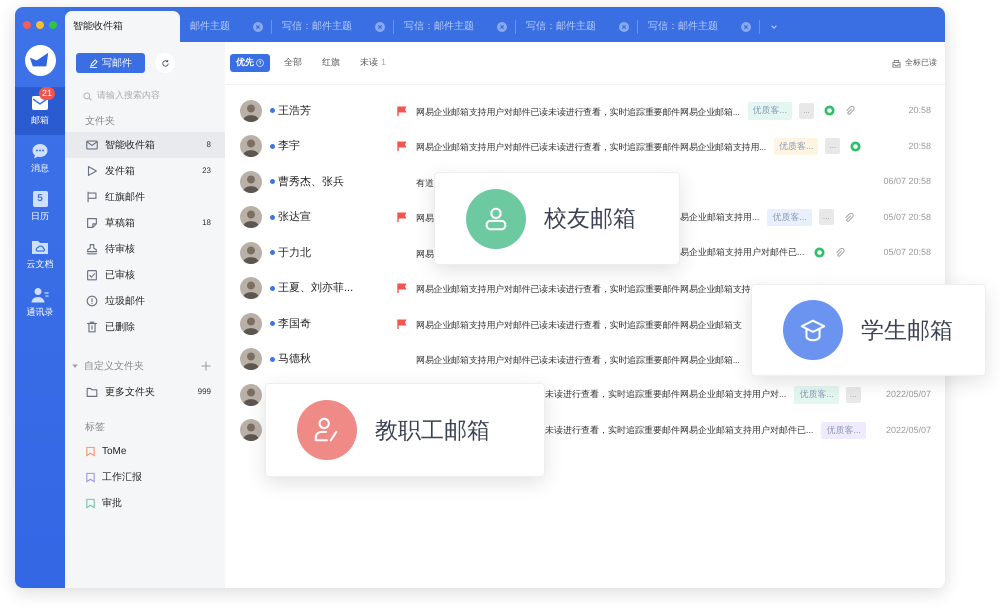 The width and height of the screenshot is (1000, 612). I want to click on sender-name: 李国奇, so click(294, 324).